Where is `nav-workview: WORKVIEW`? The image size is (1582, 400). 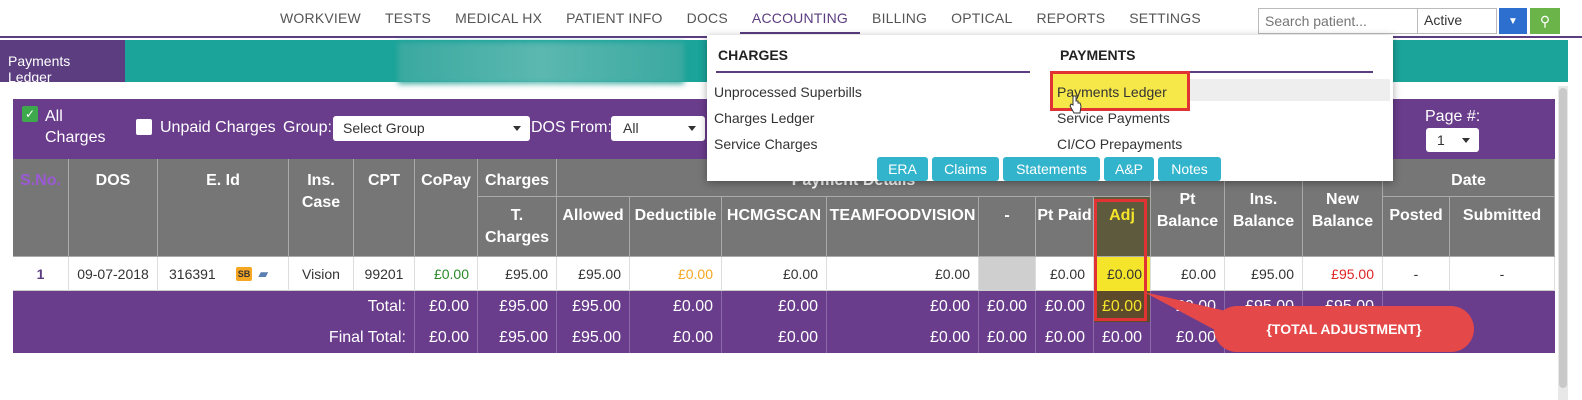
nav-workview: WORKVIEW is located at coordinates (320, 22).